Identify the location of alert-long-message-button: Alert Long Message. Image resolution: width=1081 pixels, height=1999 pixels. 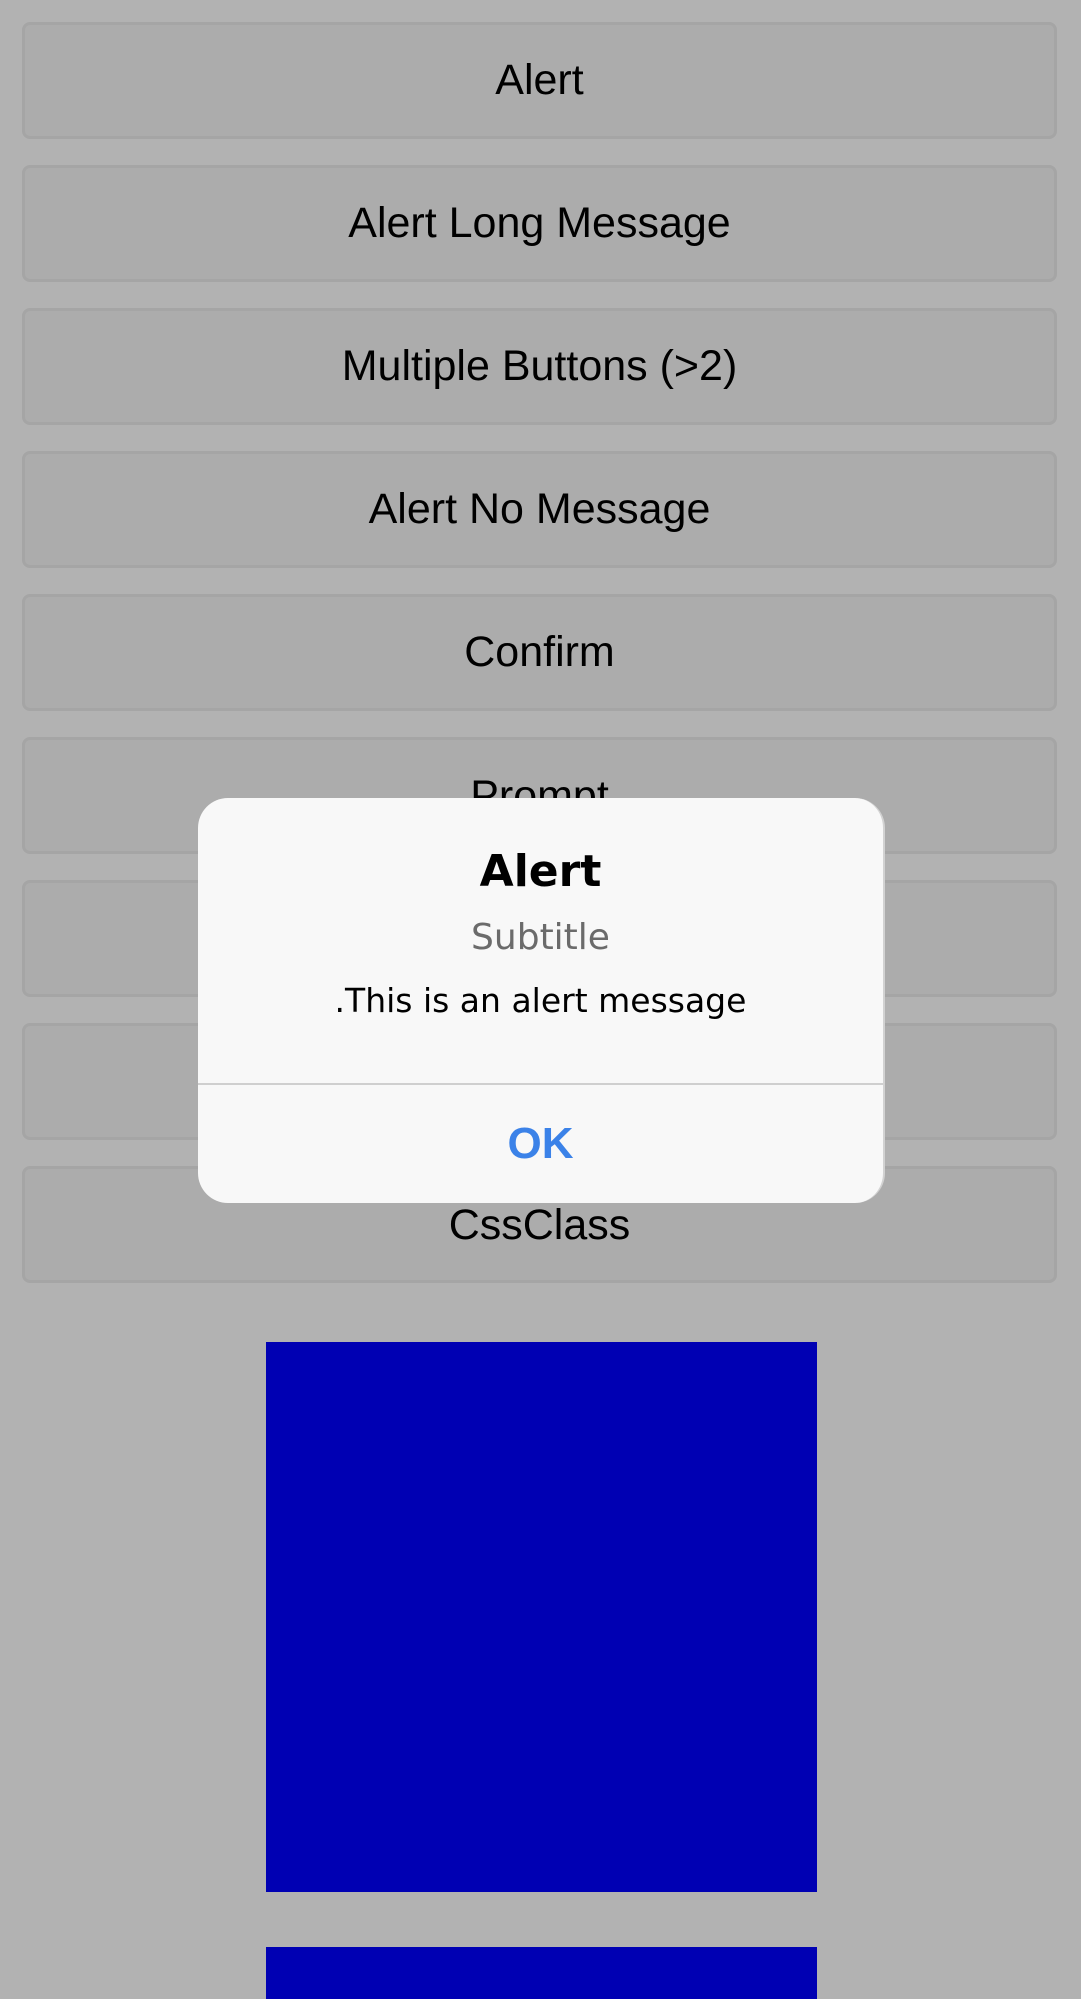
(539, 223).